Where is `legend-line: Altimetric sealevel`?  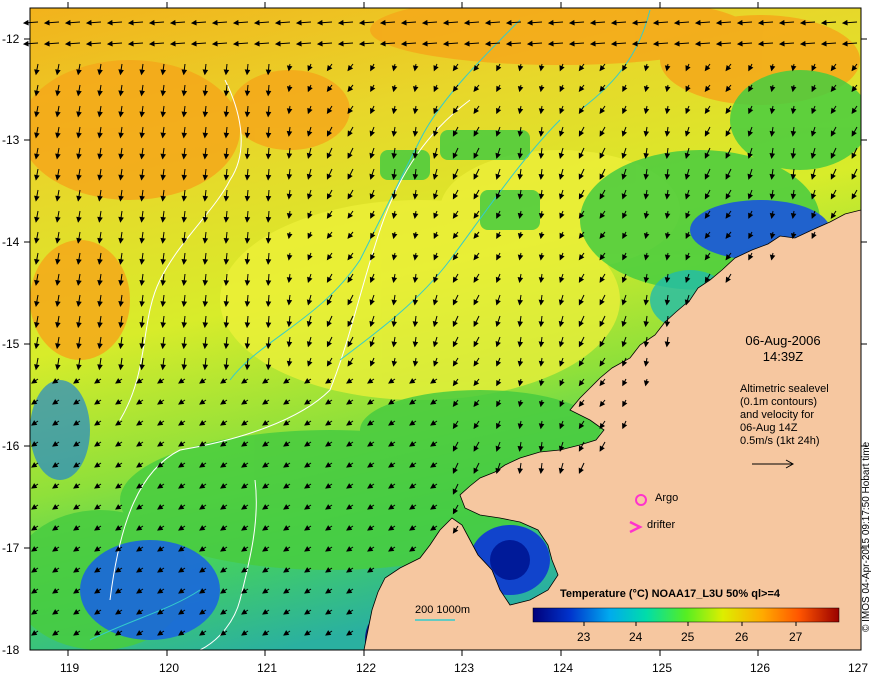
legend-line: Altimetric sealevel is located at coordinates (784, 389).